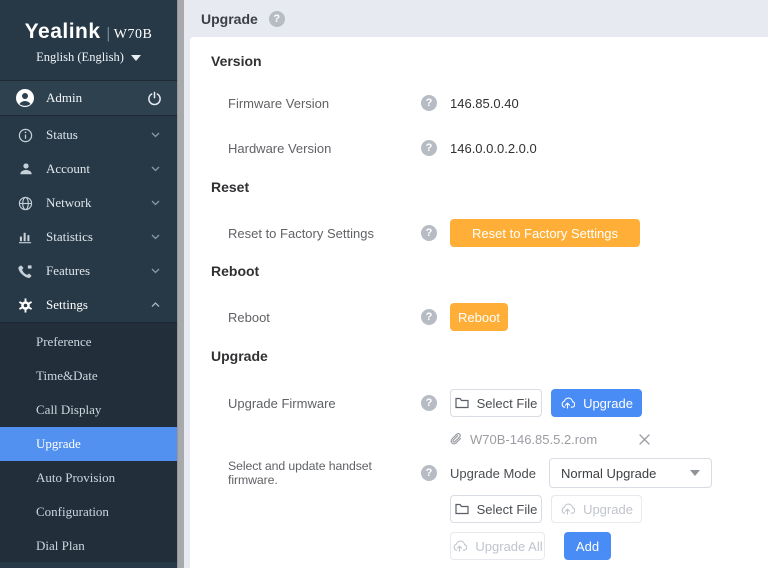  I want to click on admin-username: Admin, so click(64, 97).